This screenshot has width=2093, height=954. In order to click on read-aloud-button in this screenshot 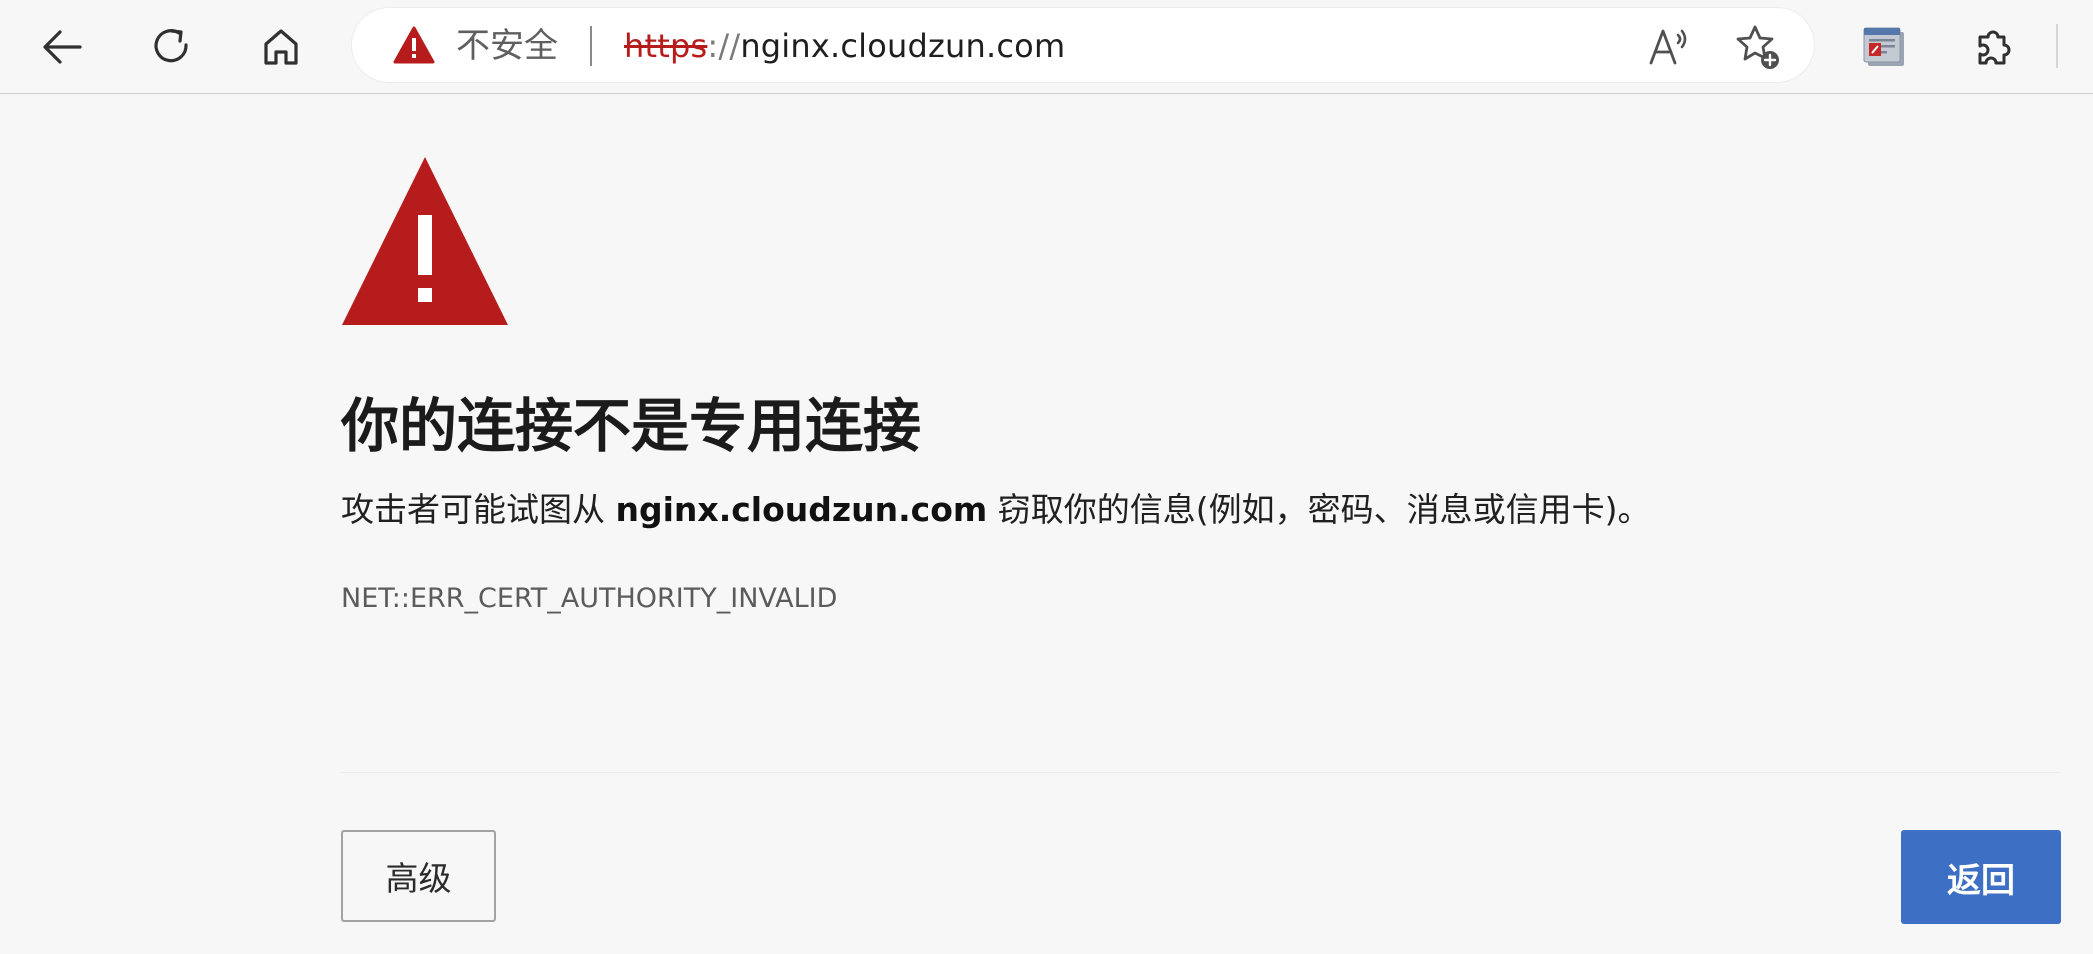, I will do `click(1668, 47)`.